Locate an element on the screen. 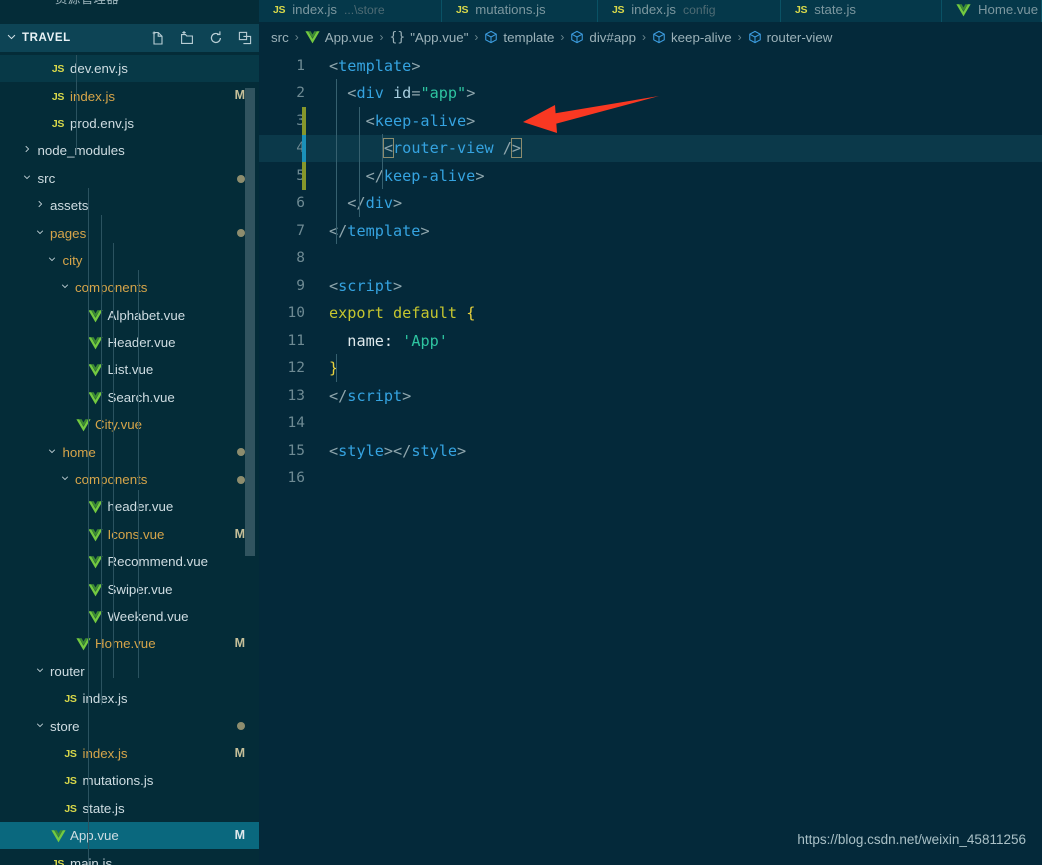 The height and width of the screenshot is (865, 1042). code-line: 4 <router-view /> is located at coordinates (650, 148).